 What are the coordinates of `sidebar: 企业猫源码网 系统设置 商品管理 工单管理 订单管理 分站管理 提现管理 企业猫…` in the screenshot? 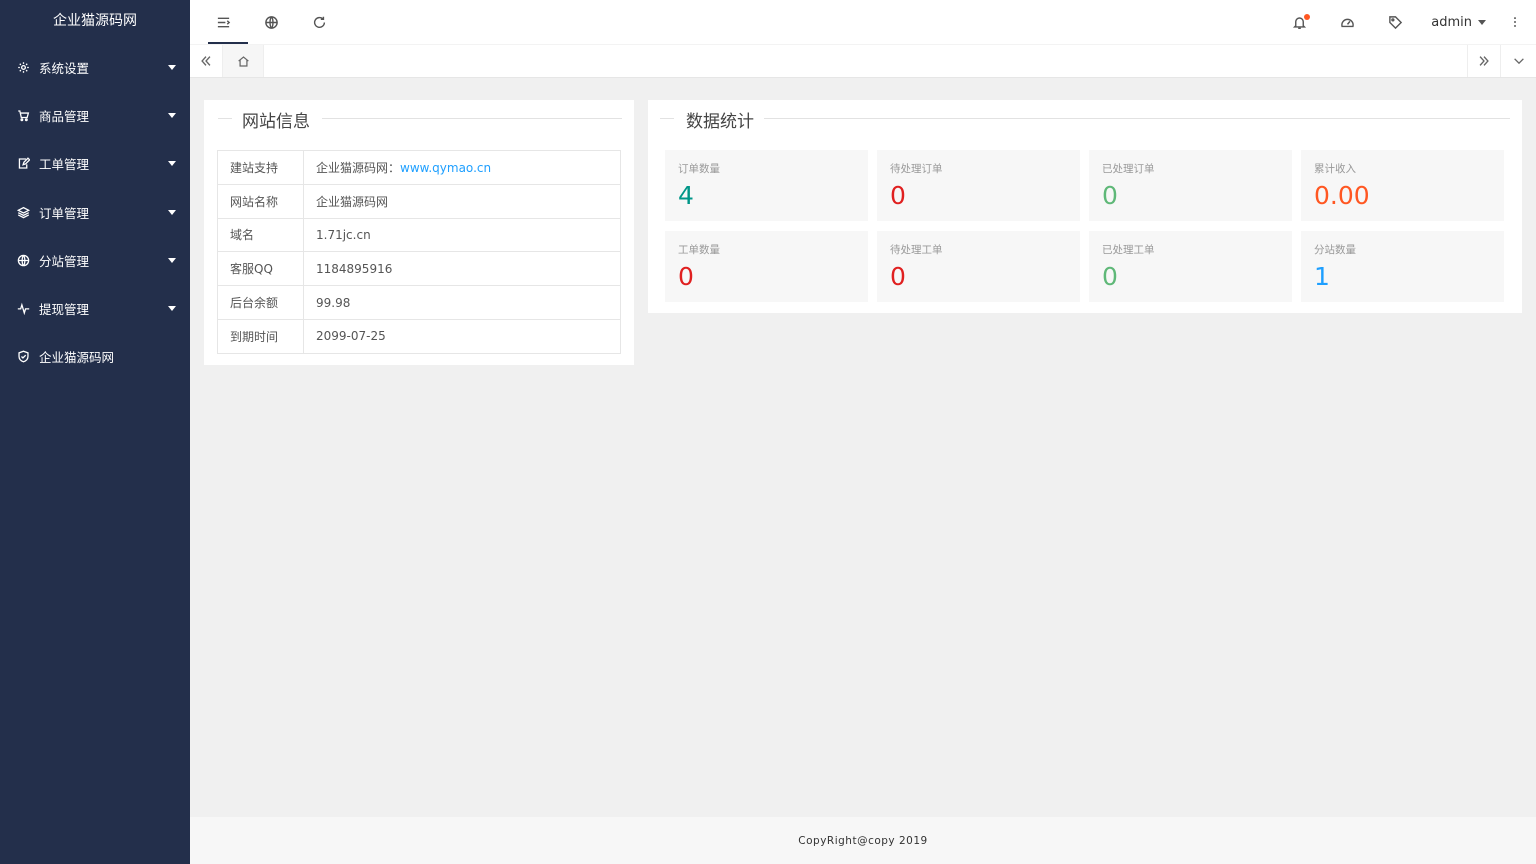 It's located at (95, 432).